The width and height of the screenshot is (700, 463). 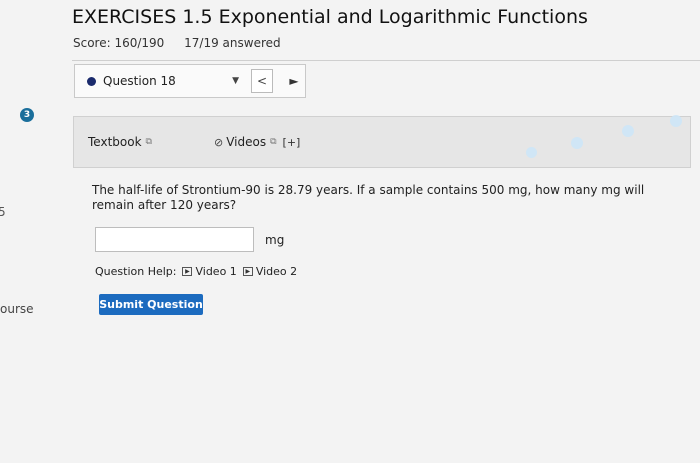 I want to click on header-divider, so click(x=386, y=60).